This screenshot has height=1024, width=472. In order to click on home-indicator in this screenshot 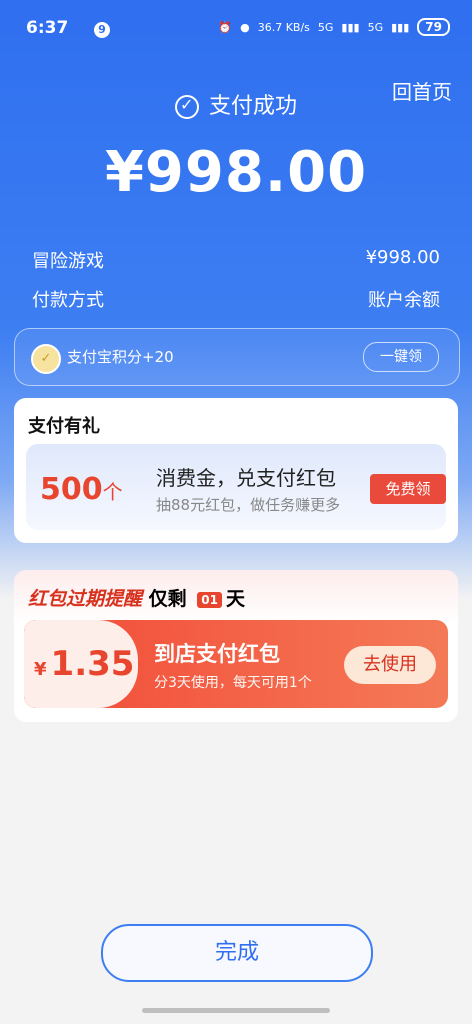, I will do `click(236, 1010)`.